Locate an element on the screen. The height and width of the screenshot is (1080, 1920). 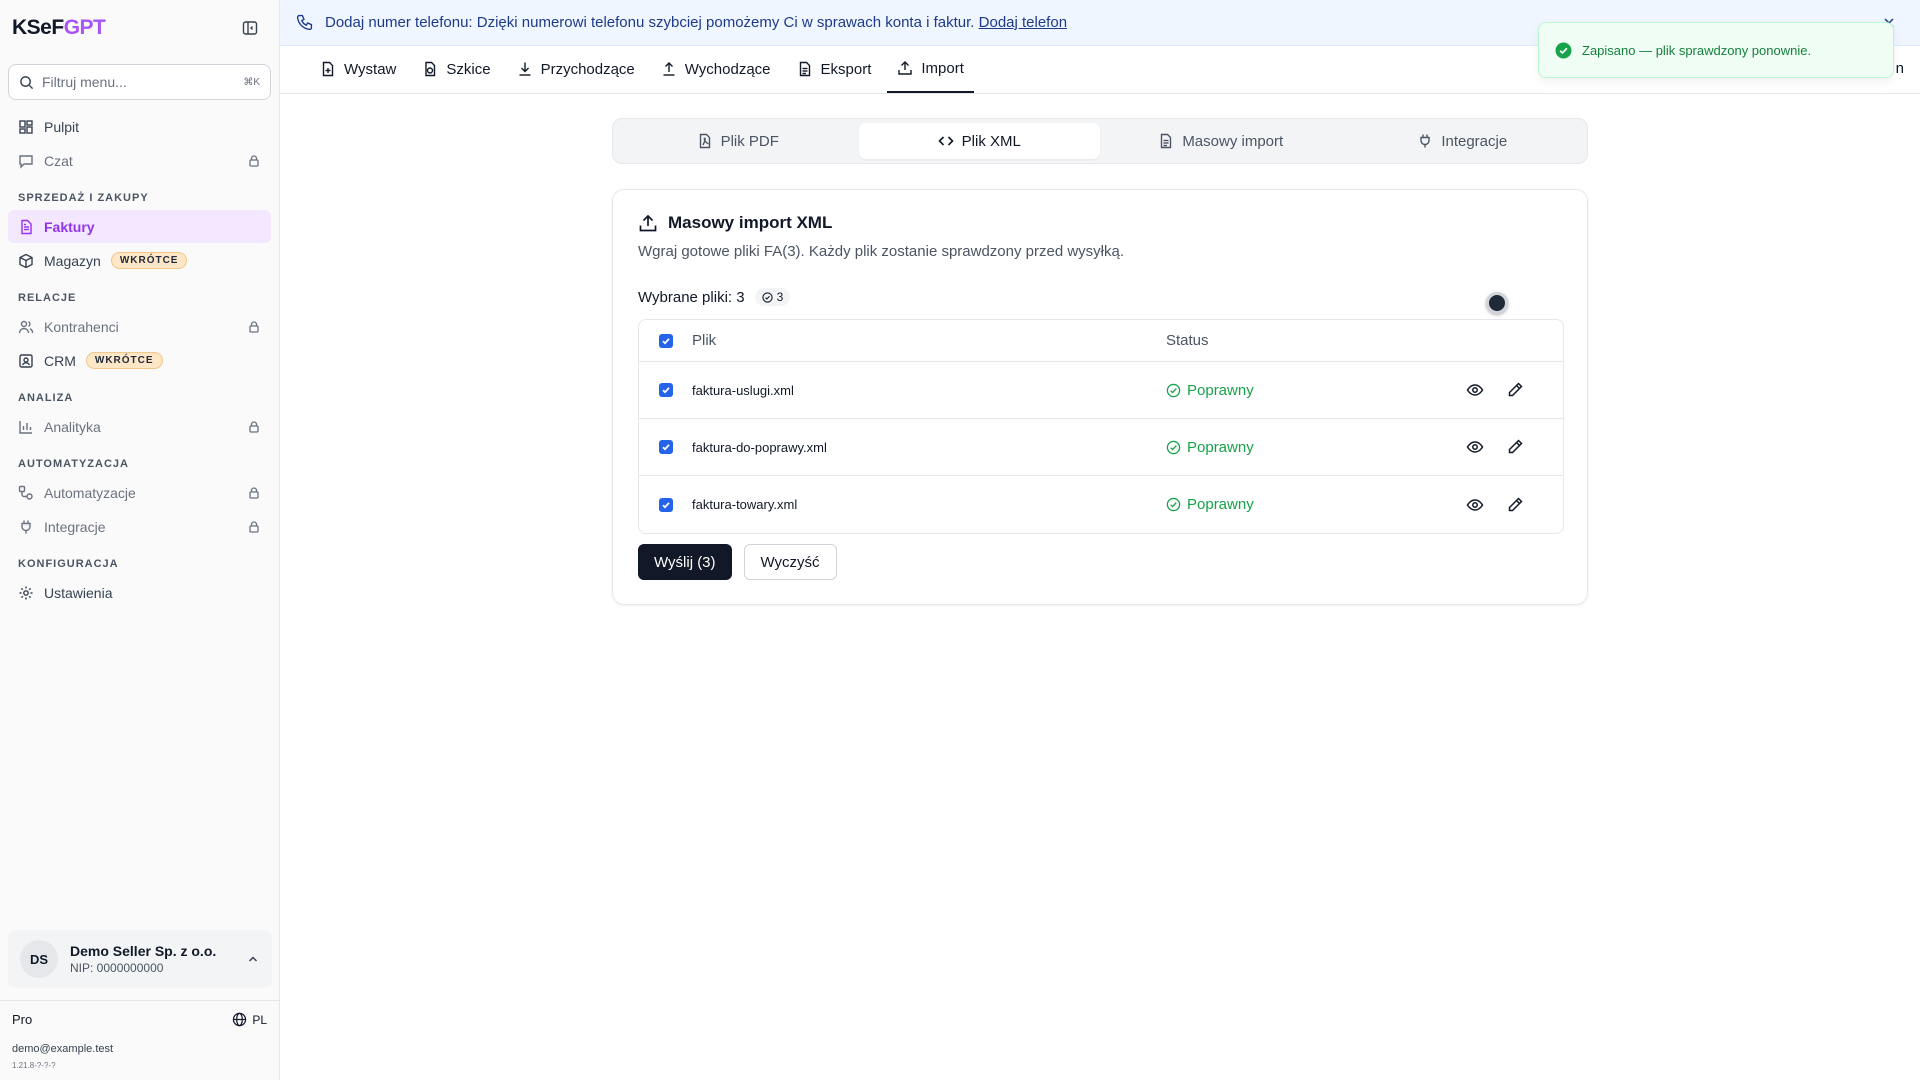
sidebar-item-crm: CRM WKRÓTCE is located at coordinates (139, 360).